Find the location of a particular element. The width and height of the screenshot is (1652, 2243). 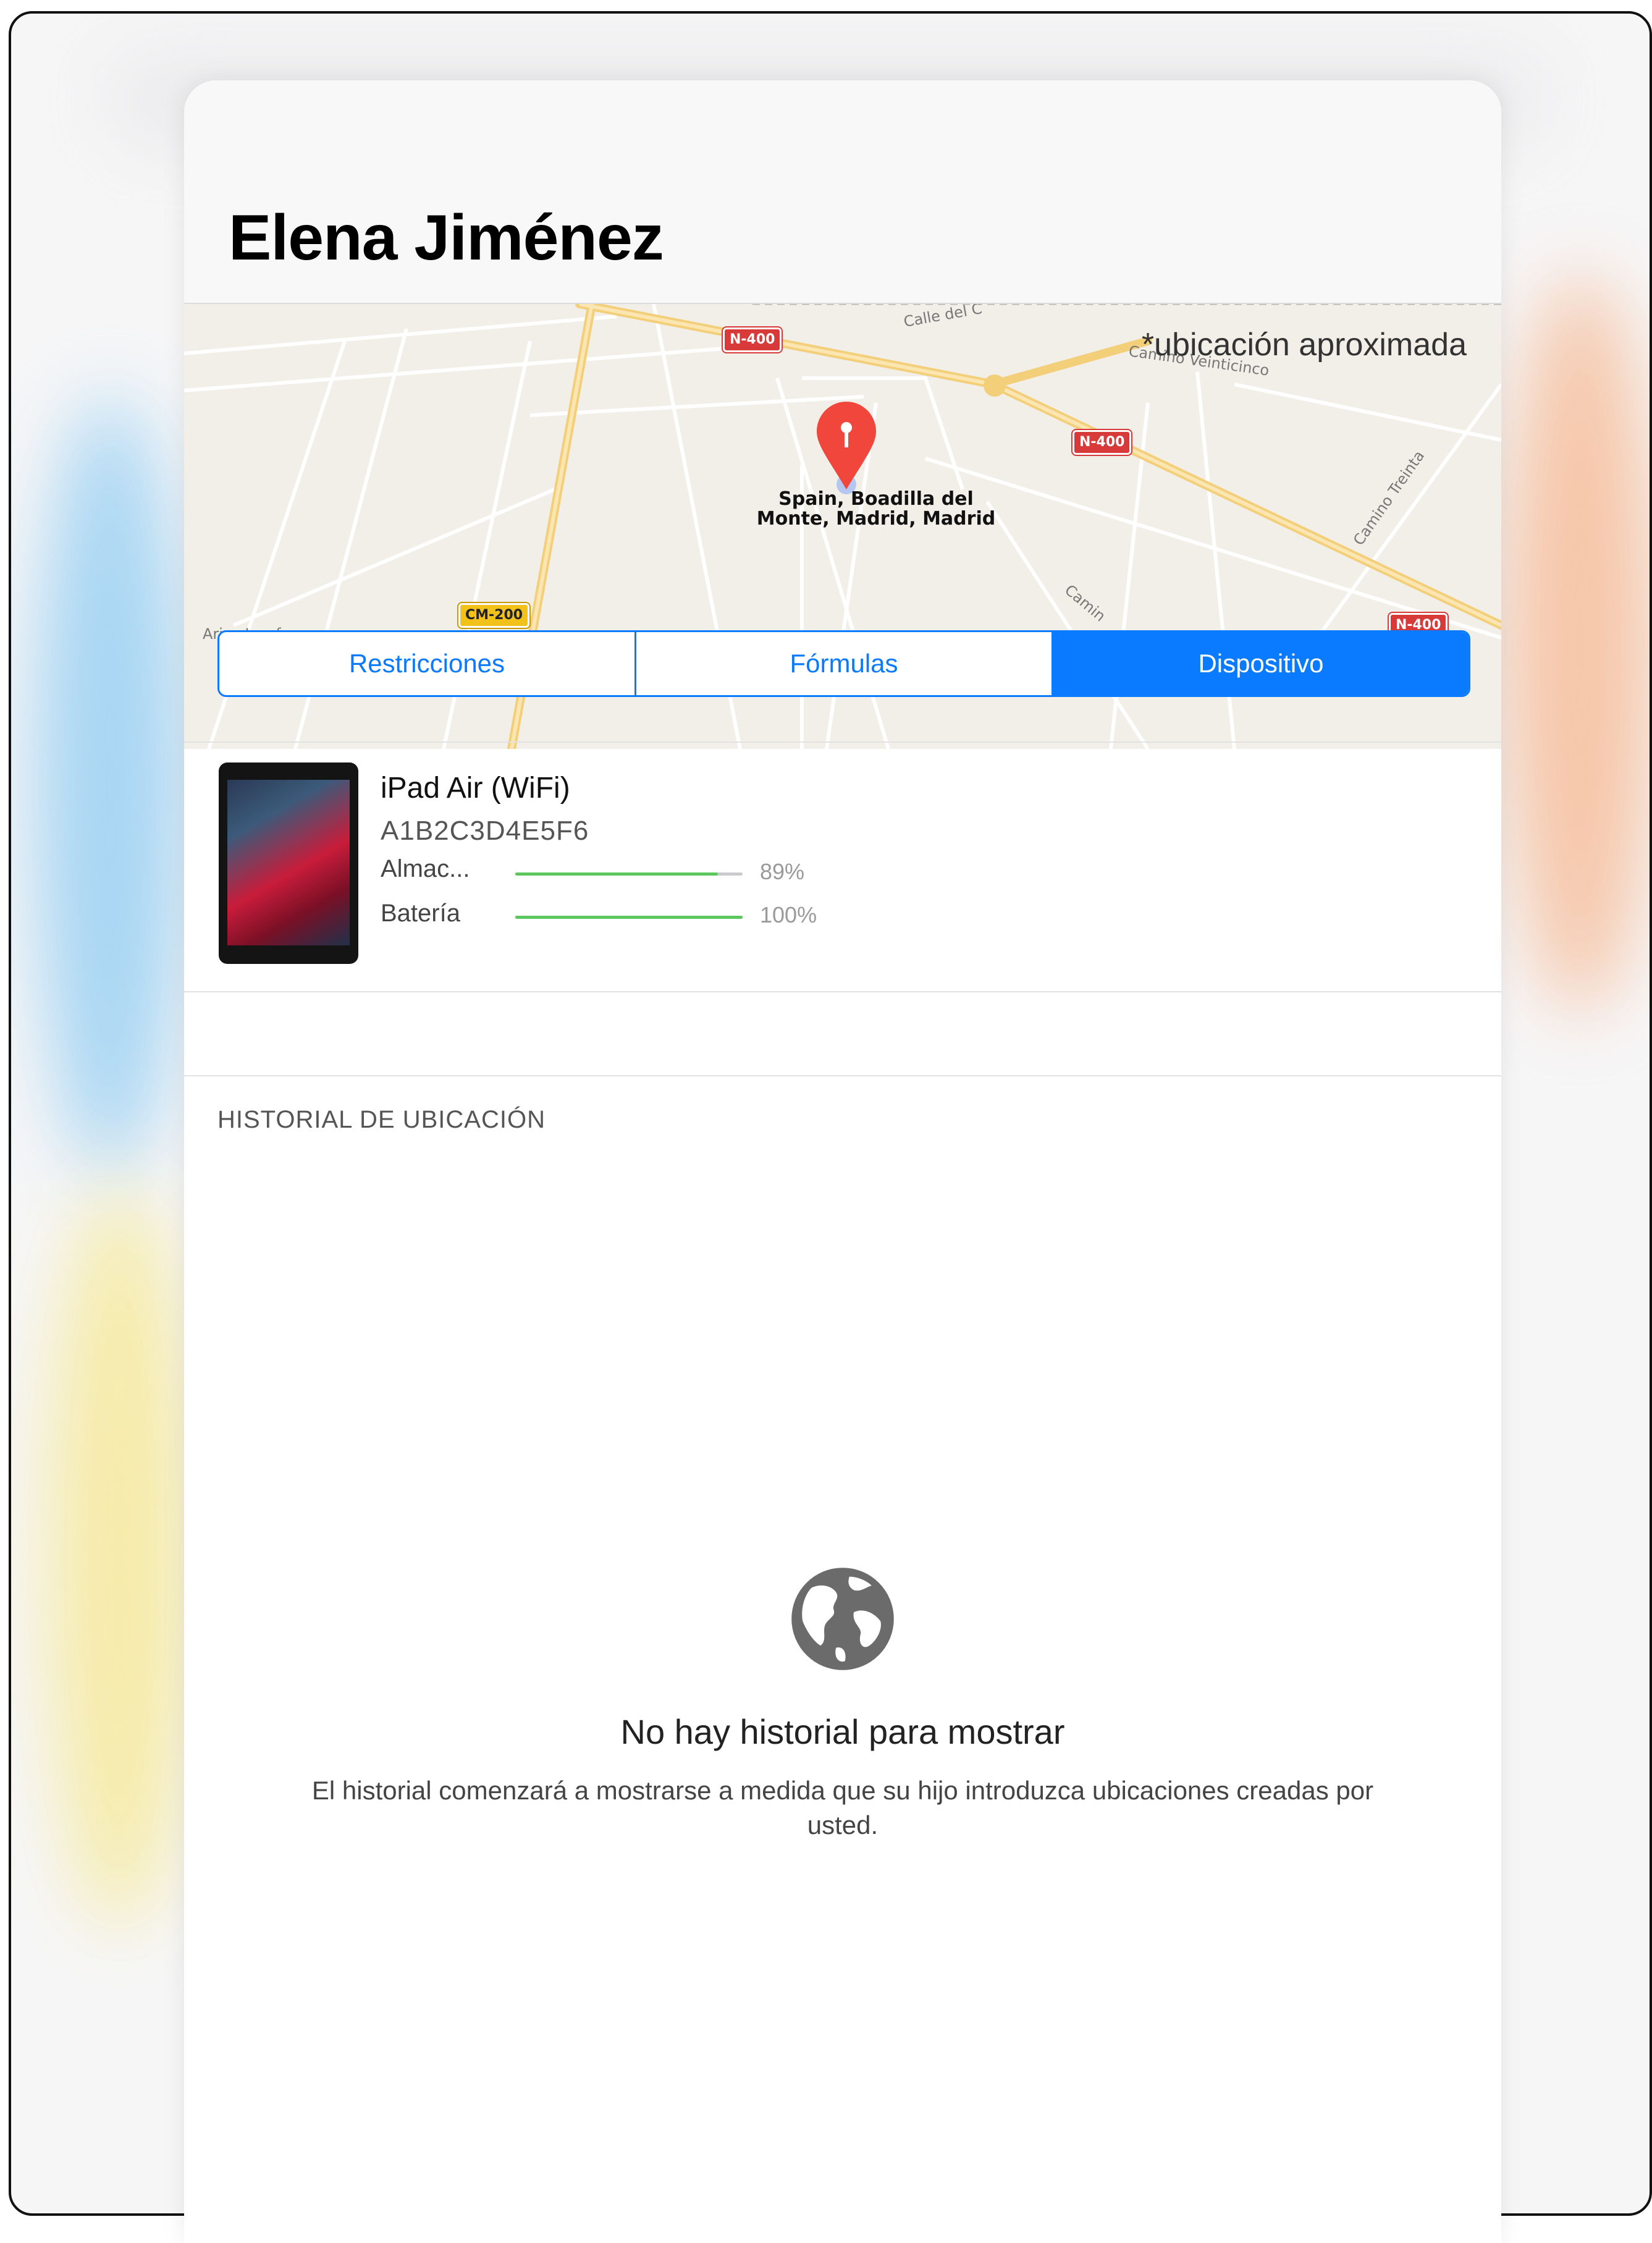

location-history-header: HISTORIAL DE UBICACIÓN is located at coordinates (381, 1119).